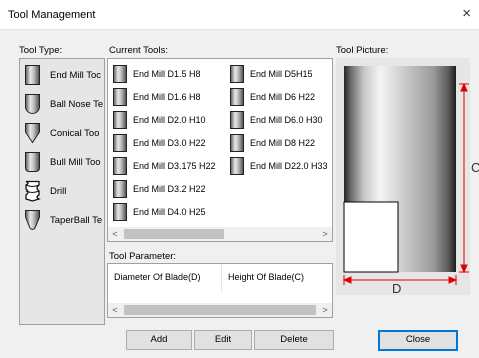 This screenshot has width=479, height=358. Describe the element at coordinates (283, 97) in the screenshot. I see `list-item-label: End Mill D6 H22` at that location.